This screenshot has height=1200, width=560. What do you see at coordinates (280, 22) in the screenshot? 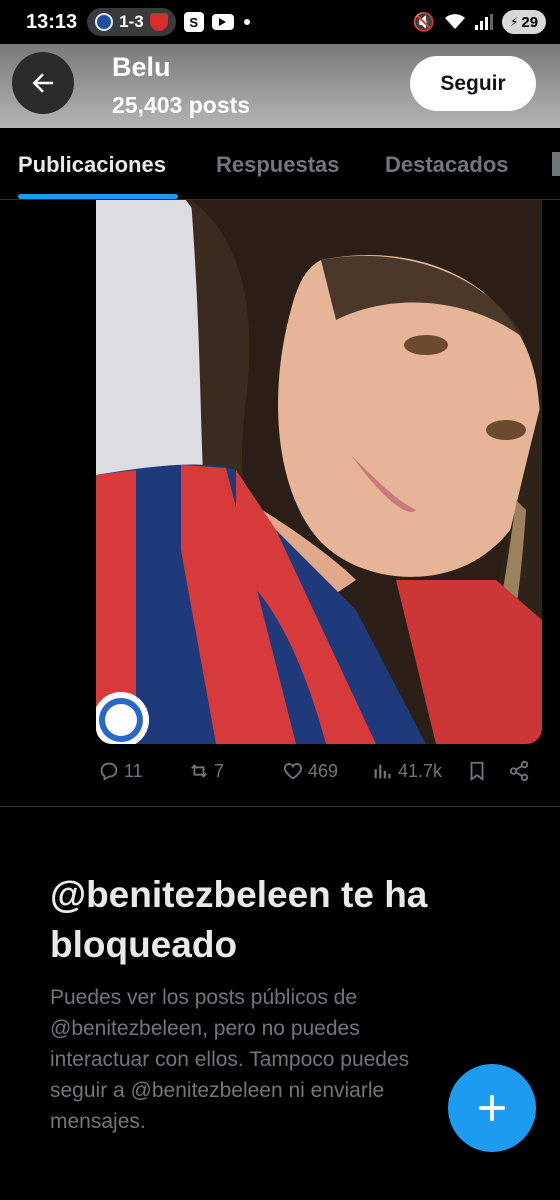
I see `status-bar: 13:13 1-3 🔇 ⚡ 29` at bounding box center [280, 22].